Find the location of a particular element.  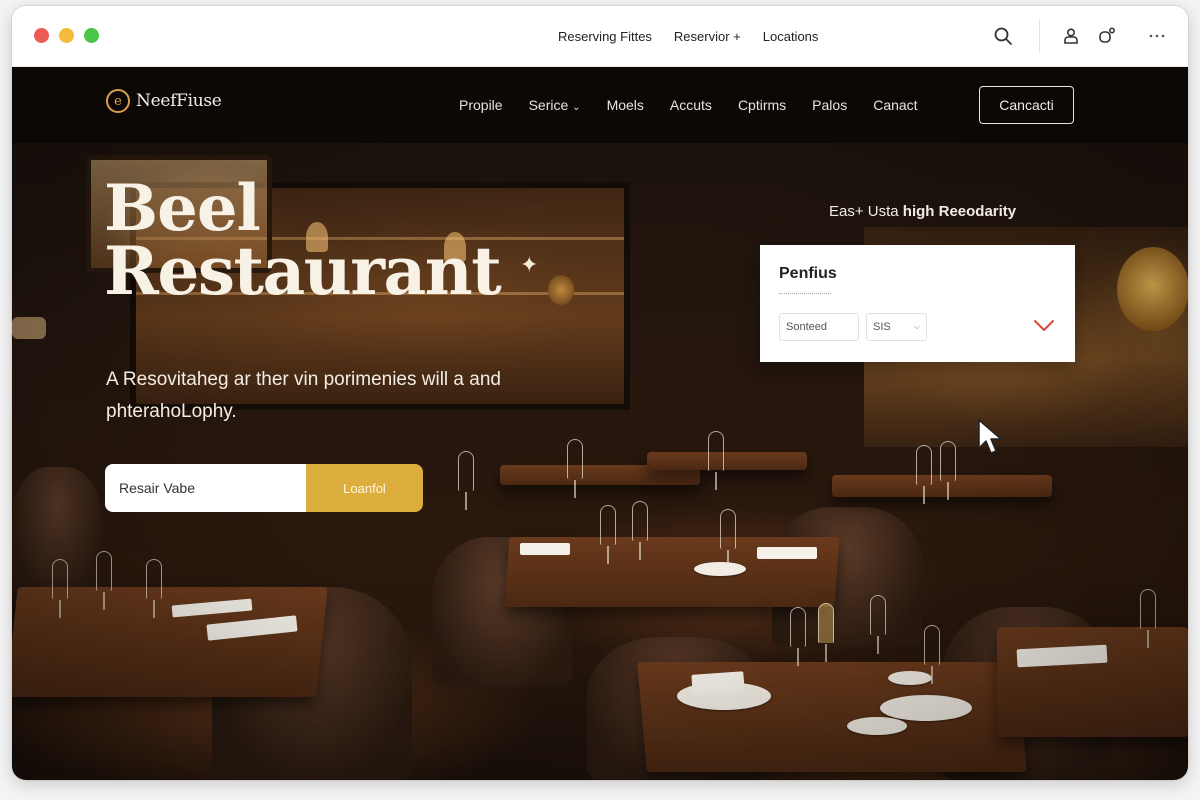

chrome-link-locations: Locations is located at coordinates (791, 36).